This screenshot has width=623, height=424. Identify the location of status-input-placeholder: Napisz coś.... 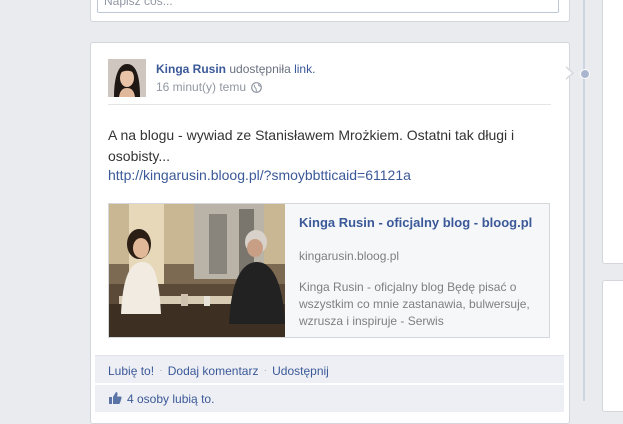
(138, 4).